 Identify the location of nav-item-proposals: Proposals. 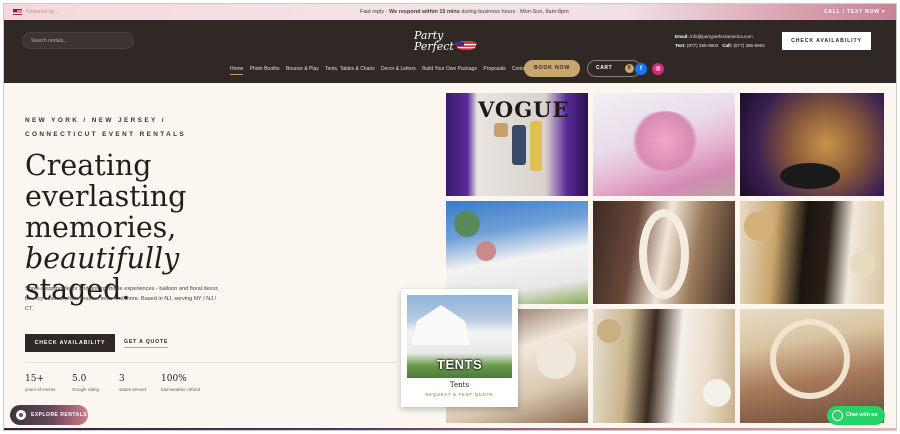
(494, 70).